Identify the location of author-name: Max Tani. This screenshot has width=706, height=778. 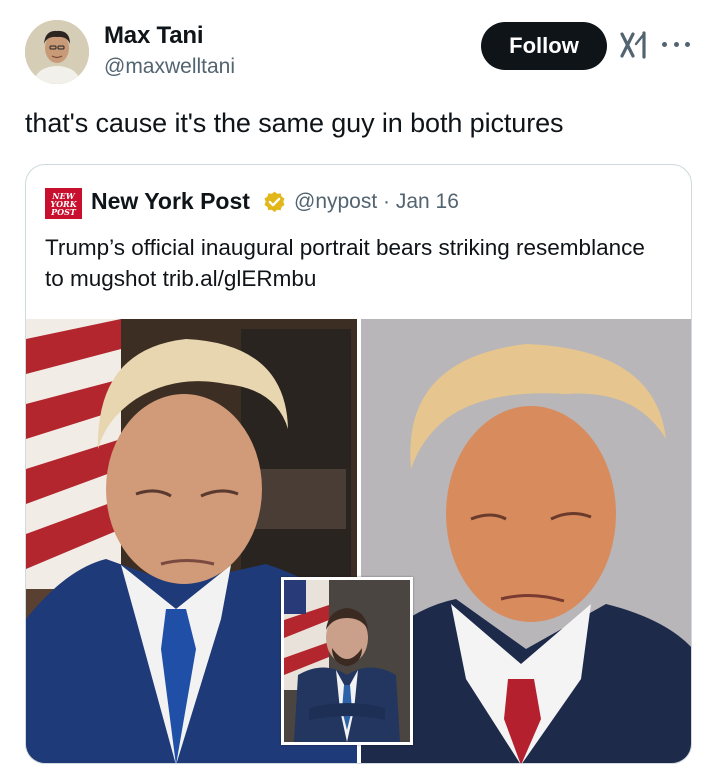
(154, 36).